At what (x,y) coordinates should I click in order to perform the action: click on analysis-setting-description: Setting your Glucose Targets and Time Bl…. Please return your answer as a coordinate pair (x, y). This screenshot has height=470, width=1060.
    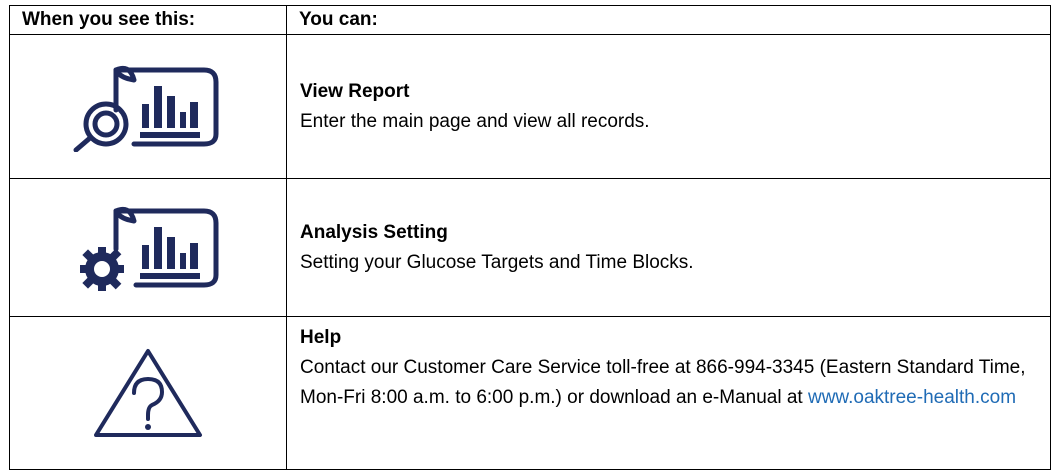
    Looking at the image, I should click on (497, 262).